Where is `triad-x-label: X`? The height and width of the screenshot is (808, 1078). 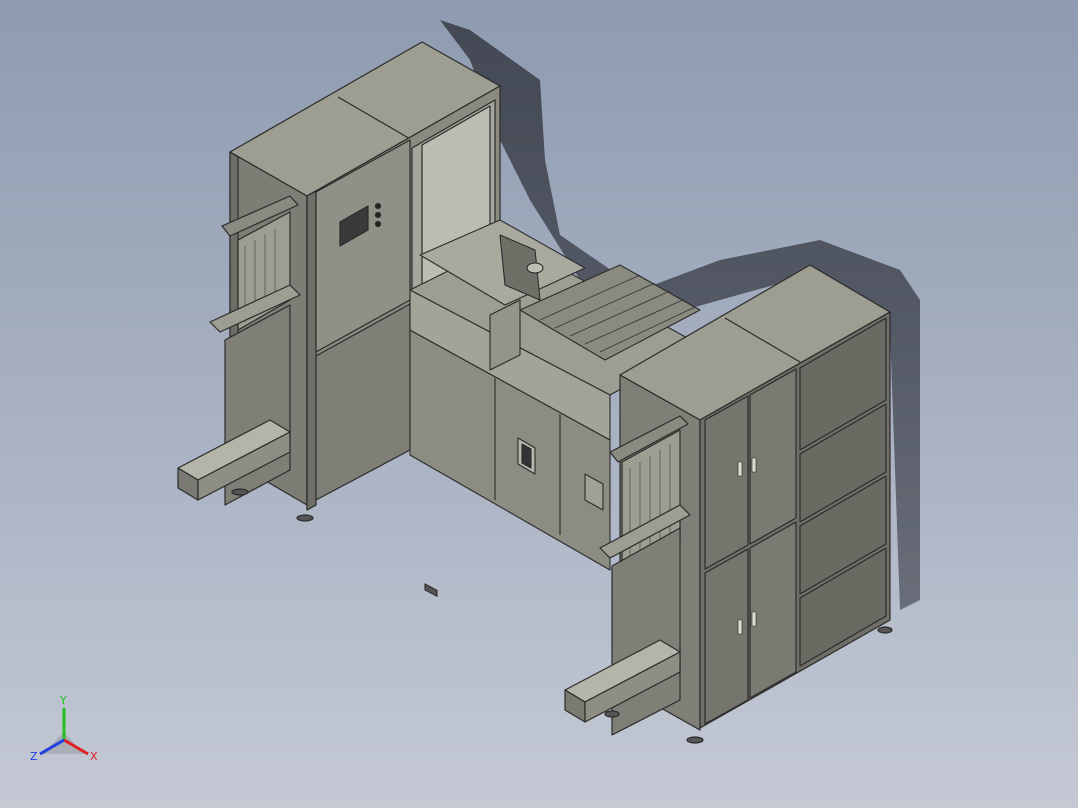
triad-x-label: X is located at coordinates (94, 756).